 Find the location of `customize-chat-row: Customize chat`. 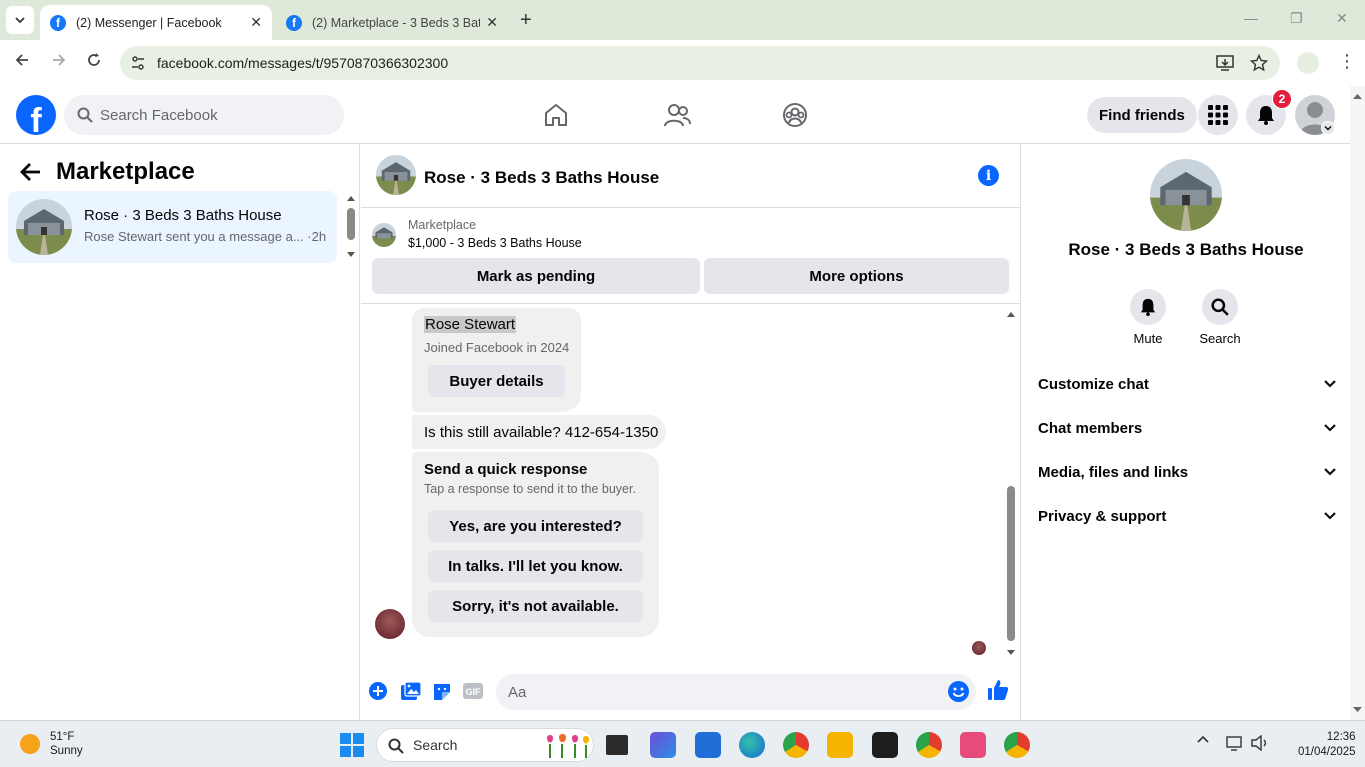

customize-chat-row: Customize chat is located at coordinates (1187, 384).